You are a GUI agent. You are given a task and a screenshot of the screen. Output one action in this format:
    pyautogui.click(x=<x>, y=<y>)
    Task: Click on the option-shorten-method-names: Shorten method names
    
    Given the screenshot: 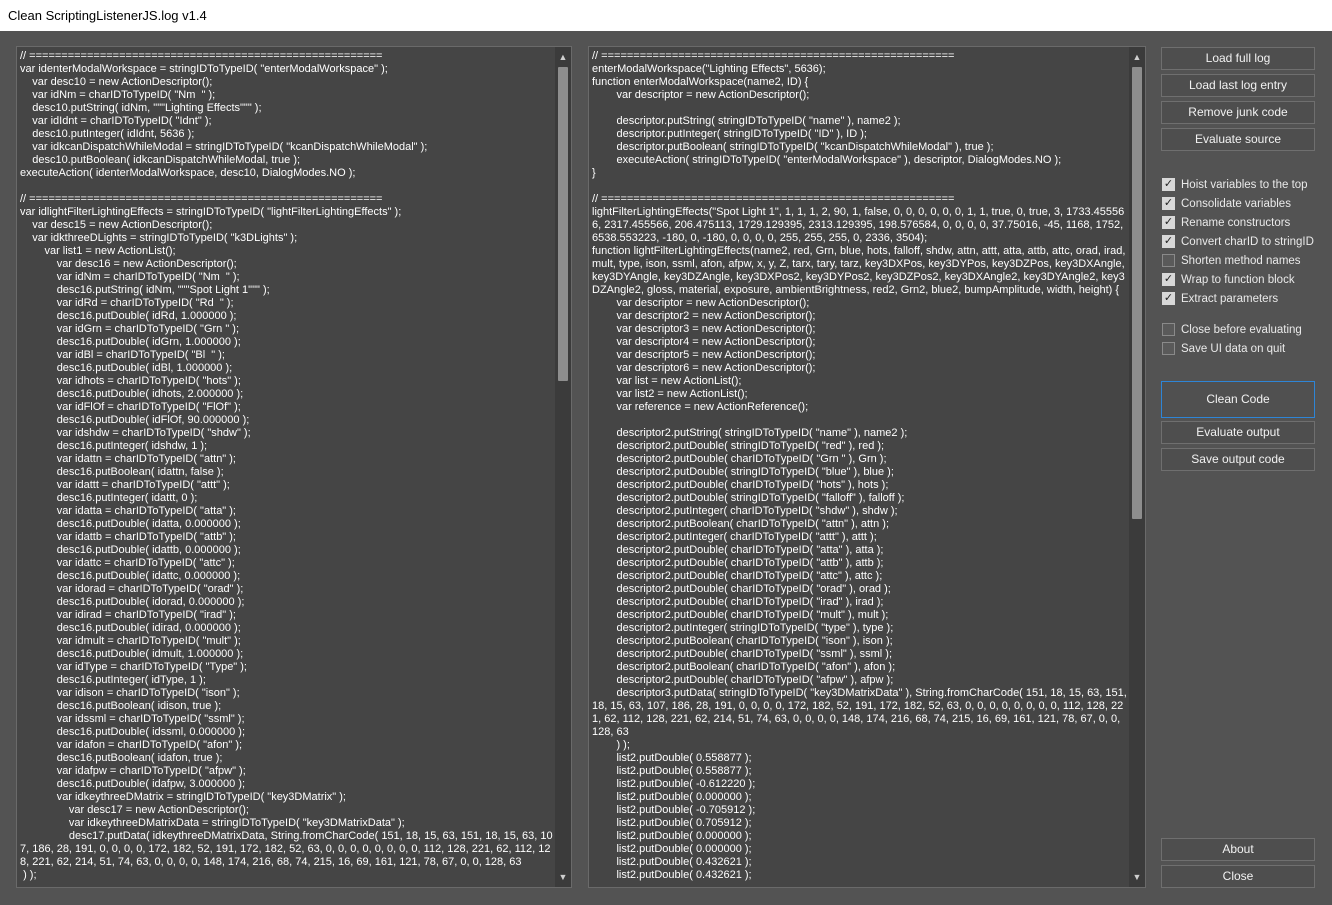 What is the action you would take?
    pyautogui.click(x=1242, y=261)
    